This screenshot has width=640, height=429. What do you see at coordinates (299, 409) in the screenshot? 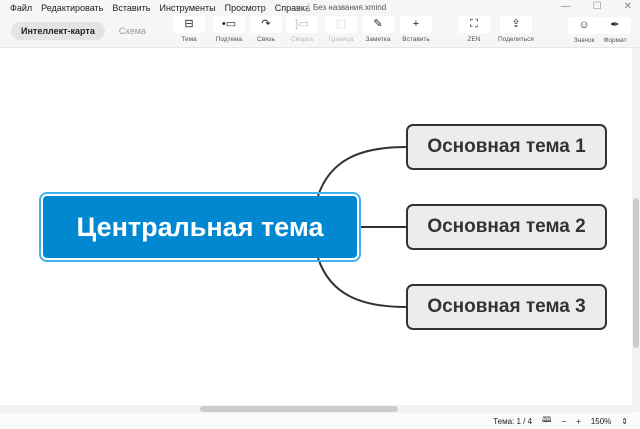
I see `horizontal-scroll-thumb` at bounding box center [299, 409].